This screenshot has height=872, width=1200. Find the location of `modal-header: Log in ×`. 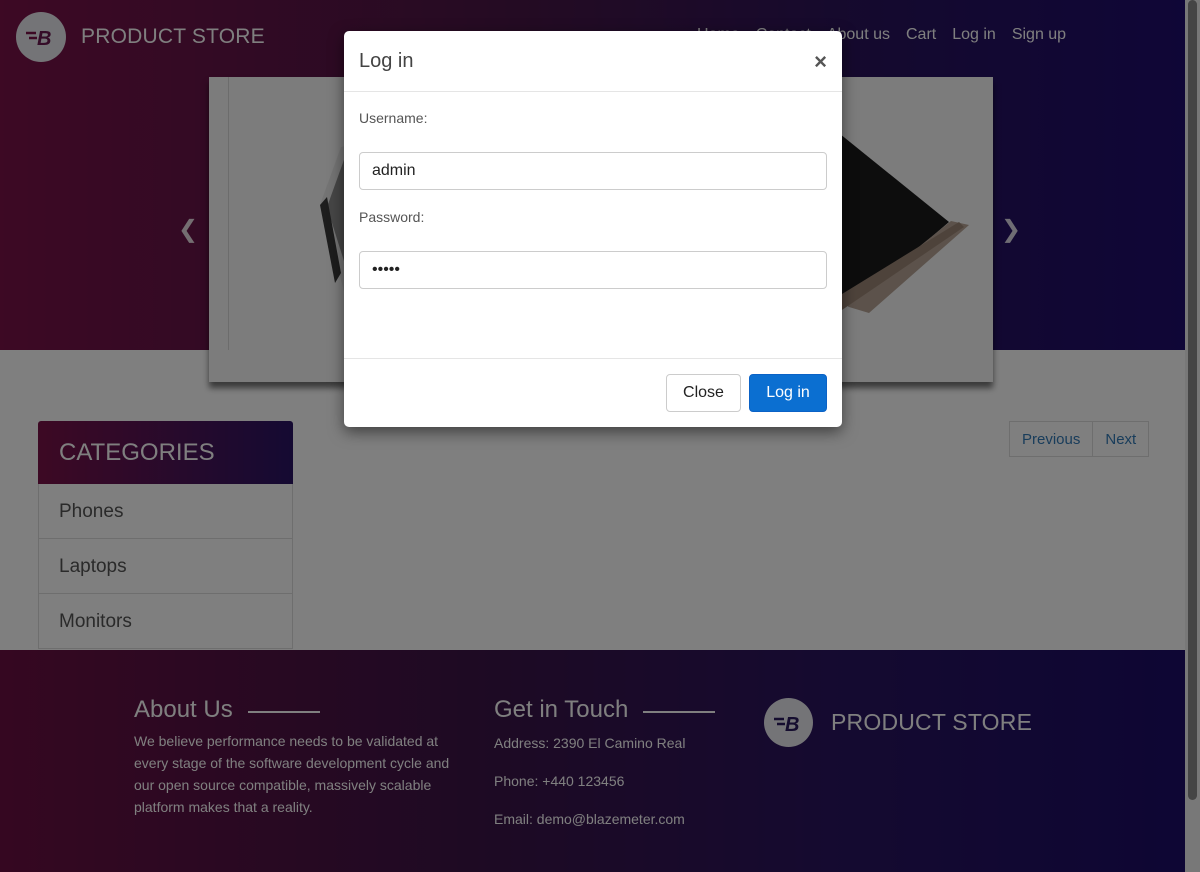

modal-header: Log in × is located at coordinates (593, 61).